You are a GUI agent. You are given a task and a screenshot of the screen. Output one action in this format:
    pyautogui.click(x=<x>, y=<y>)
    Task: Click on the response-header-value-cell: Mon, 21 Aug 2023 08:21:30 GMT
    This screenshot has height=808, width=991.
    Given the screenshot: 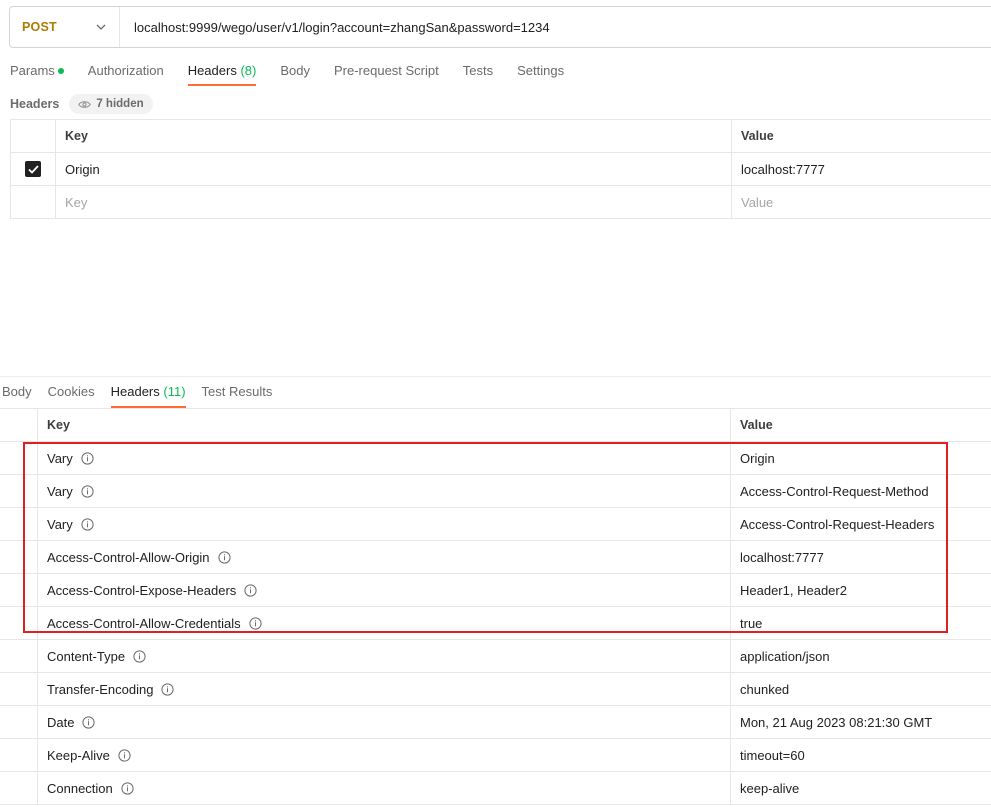 What is the action you would take?
    pyautogui.click(x=836, y=722)
    